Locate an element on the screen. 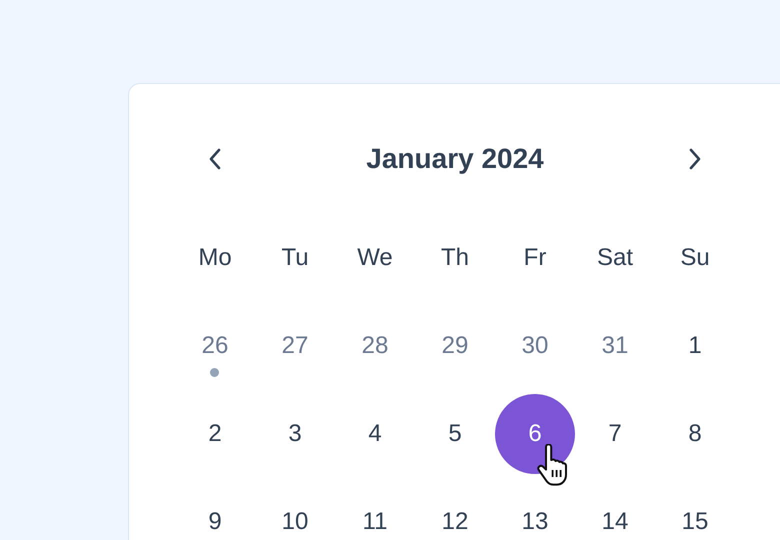  hand-cursor-icon is located at coordinates (553, 465).